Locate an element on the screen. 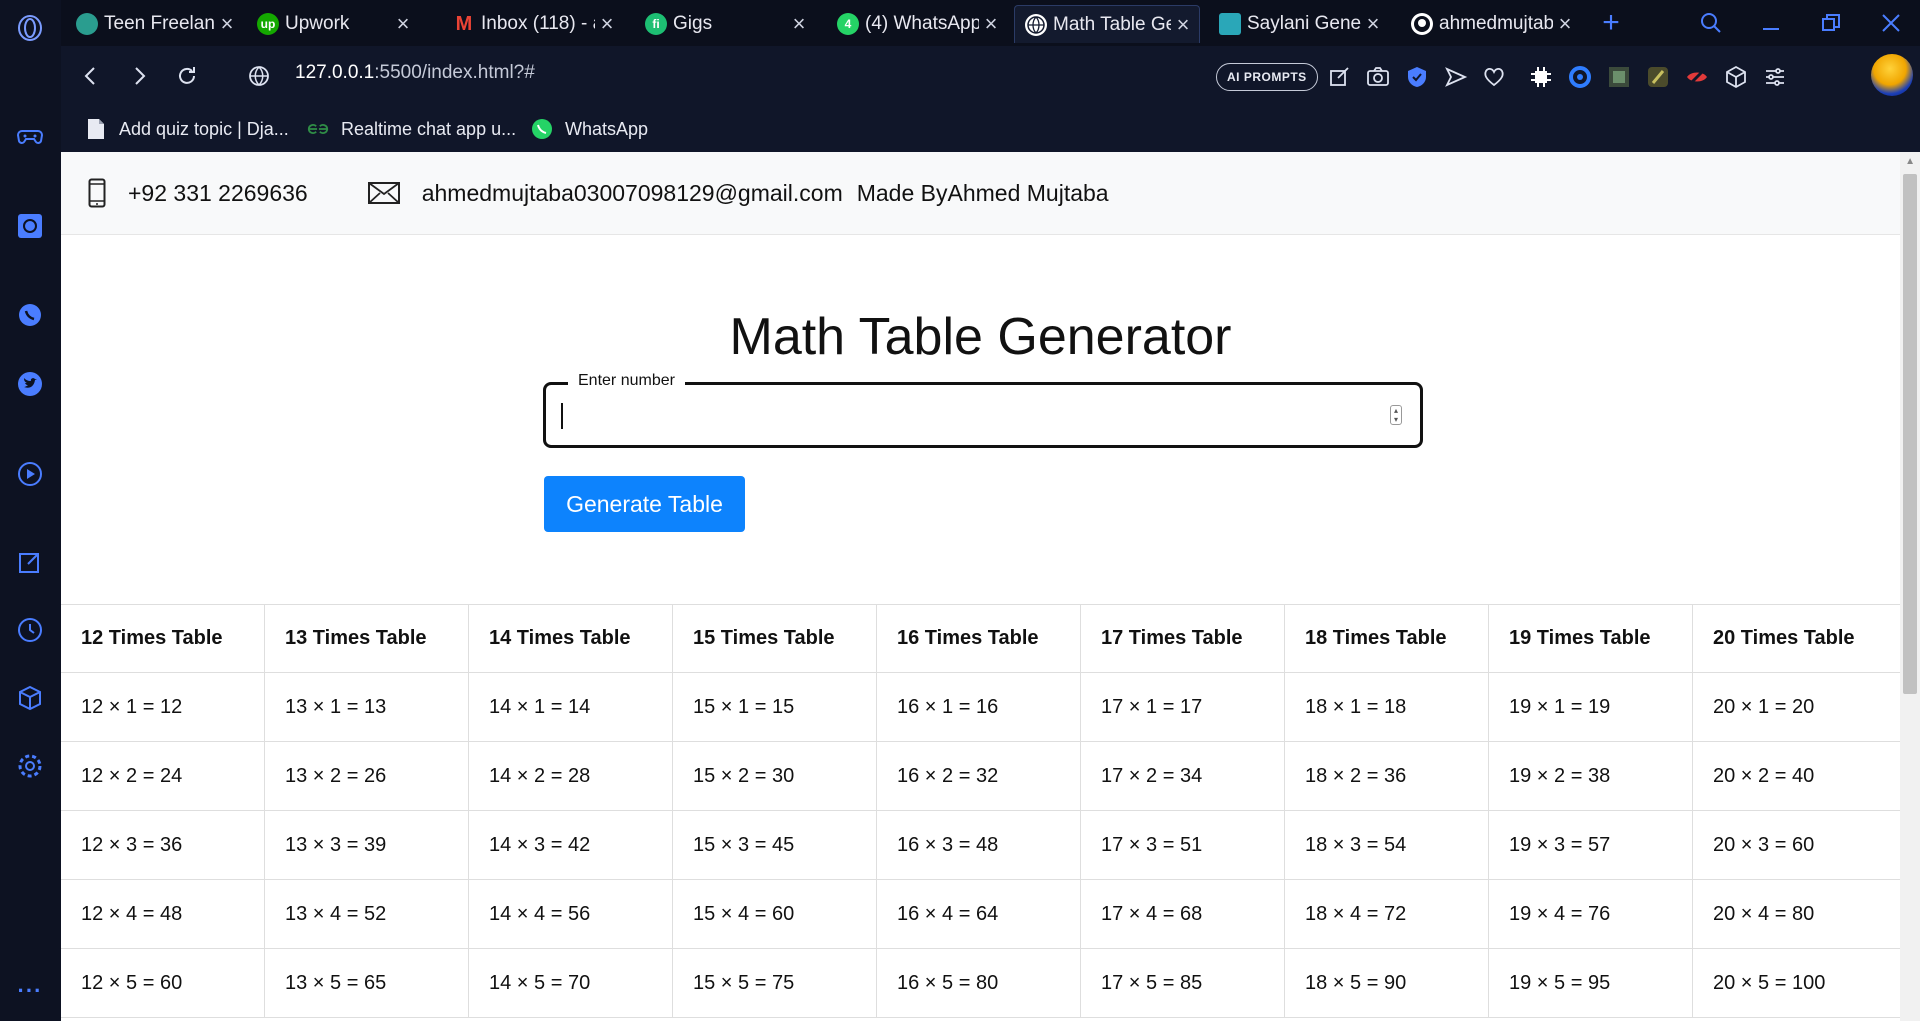 This screenshot has height=1021, width=1920. tab-math-table-generator: Math Table Ge × is located at coordinates (1107, 24).